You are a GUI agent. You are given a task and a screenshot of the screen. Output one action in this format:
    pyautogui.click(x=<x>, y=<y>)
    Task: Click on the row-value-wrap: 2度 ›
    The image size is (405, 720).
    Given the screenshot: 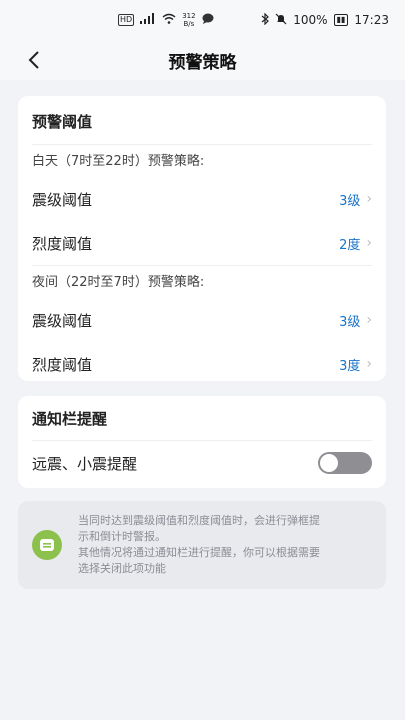 What is the action you would take?
    pyautogui.click(x=355, y=243)
    